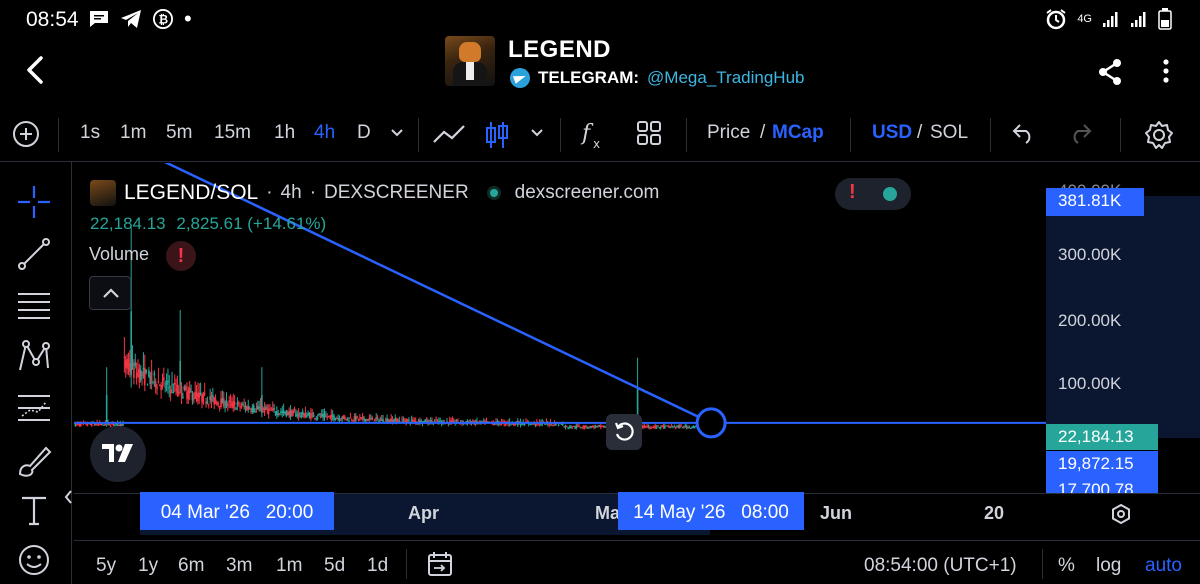  Describe the element at coordinates (1090, 254) in the screenshot. I see `price-tick: 300.00K` at that location.